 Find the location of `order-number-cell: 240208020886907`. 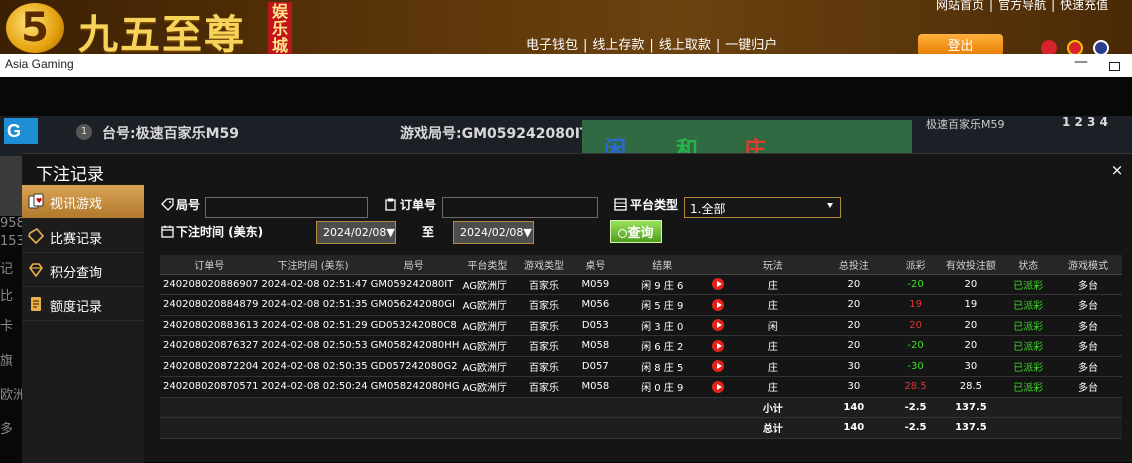

order-number-cell: 240208020886907 is located at coordinates (209, 284).